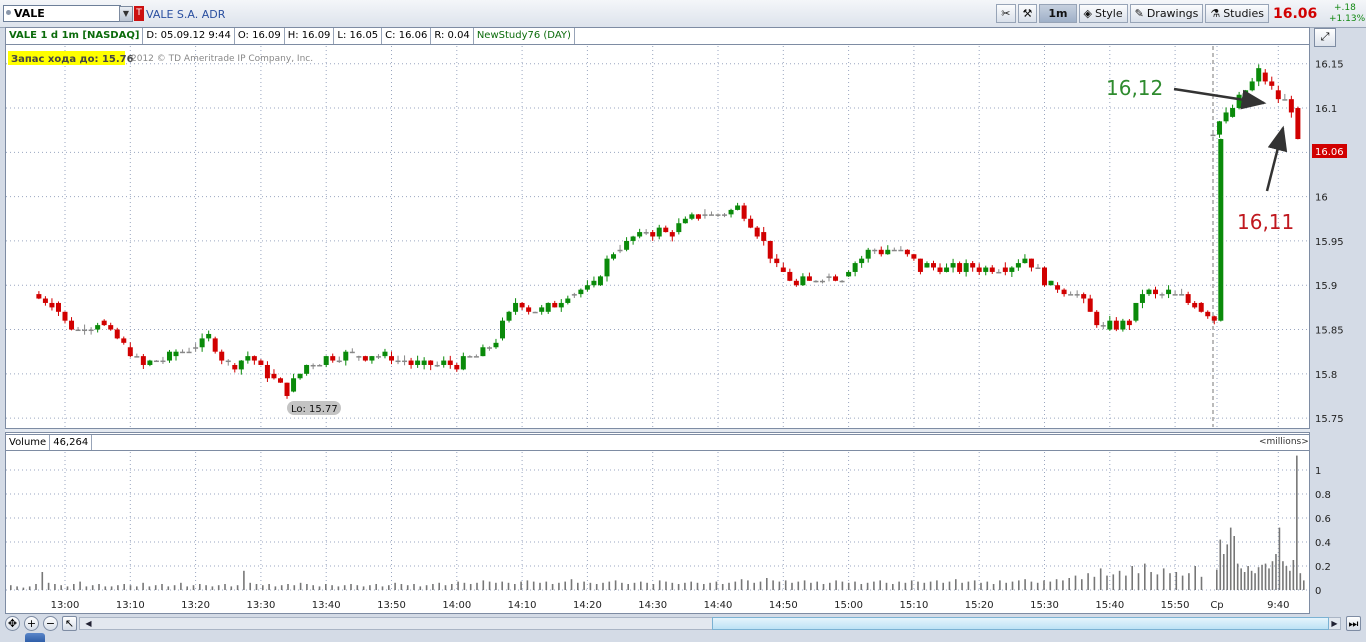 This screenshot has height=642, width=1366. What do you see at coordinates (456, 605) in the screenshot?
I see `time-tick-label: 14:00` at bounding box center [456, 605].